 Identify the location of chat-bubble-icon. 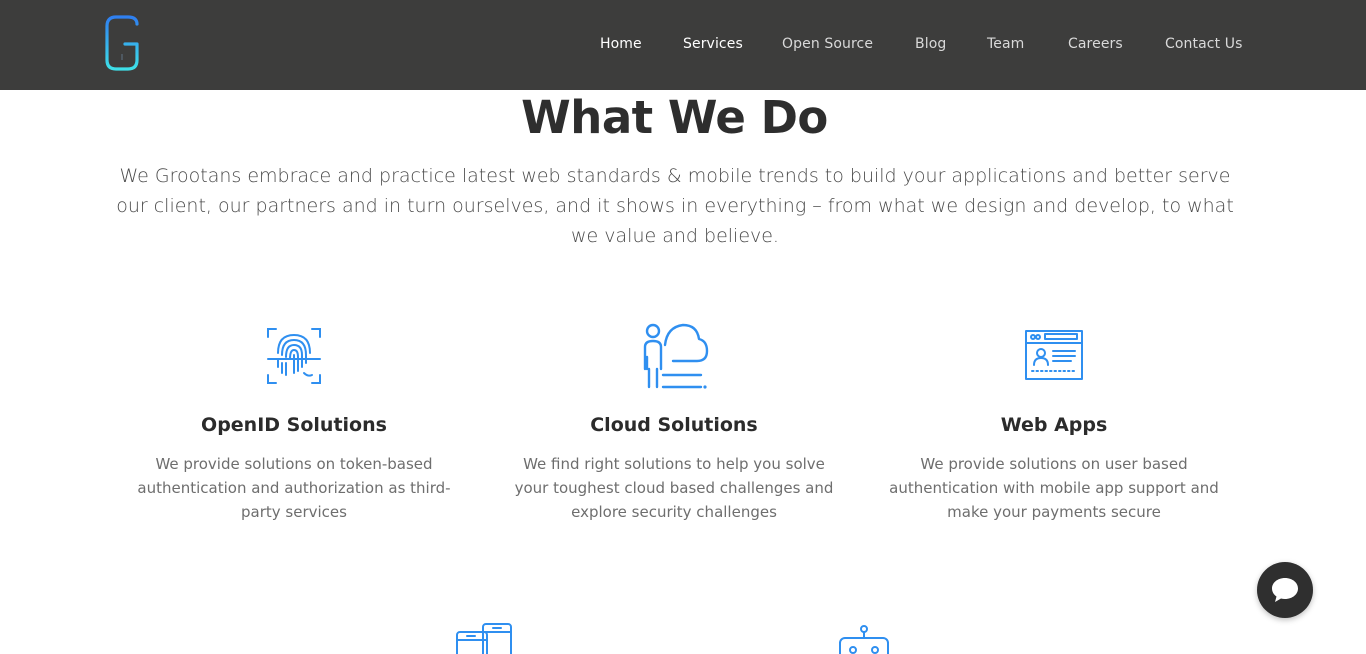
(1285, 590).